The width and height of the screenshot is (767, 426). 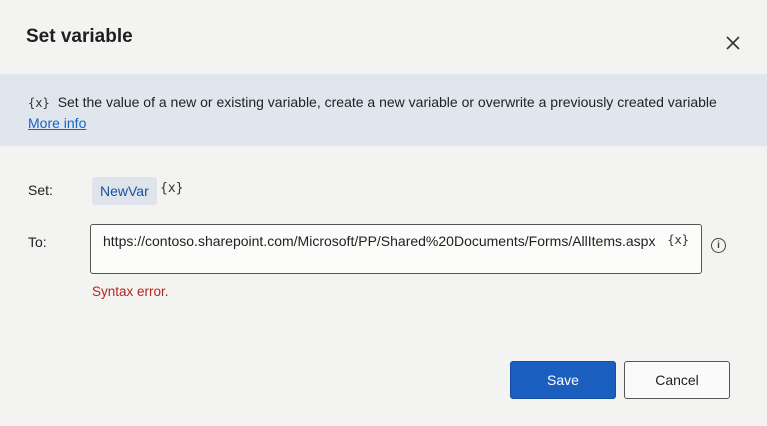 What do you see at coordinates (39, 103) in the screenshot?
I see `variable-icon: {x}` at bounding box center [39, 103].